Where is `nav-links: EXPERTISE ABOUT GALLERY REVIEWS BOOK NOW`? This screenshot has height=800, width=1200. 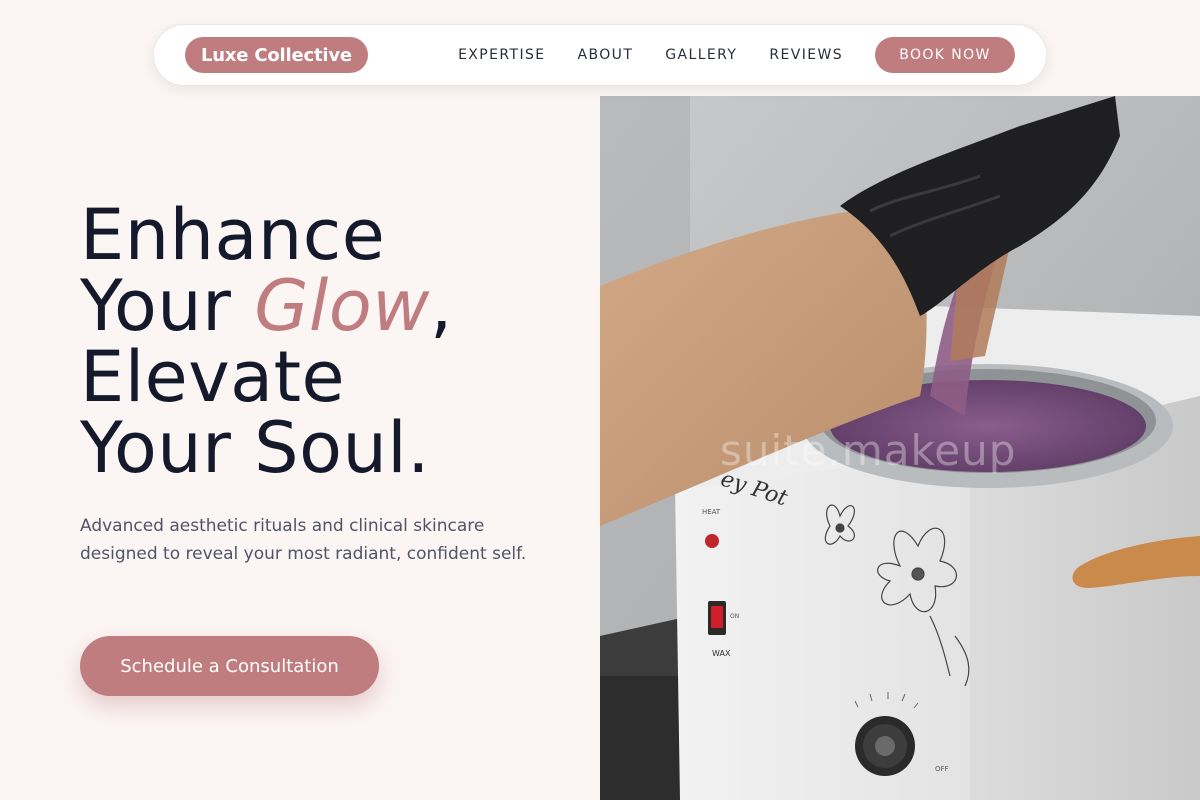
nav-links: EXPERTISE ABOUT GALLERY REVIEWS BOOK NOW is located at coordinates (736, 55).